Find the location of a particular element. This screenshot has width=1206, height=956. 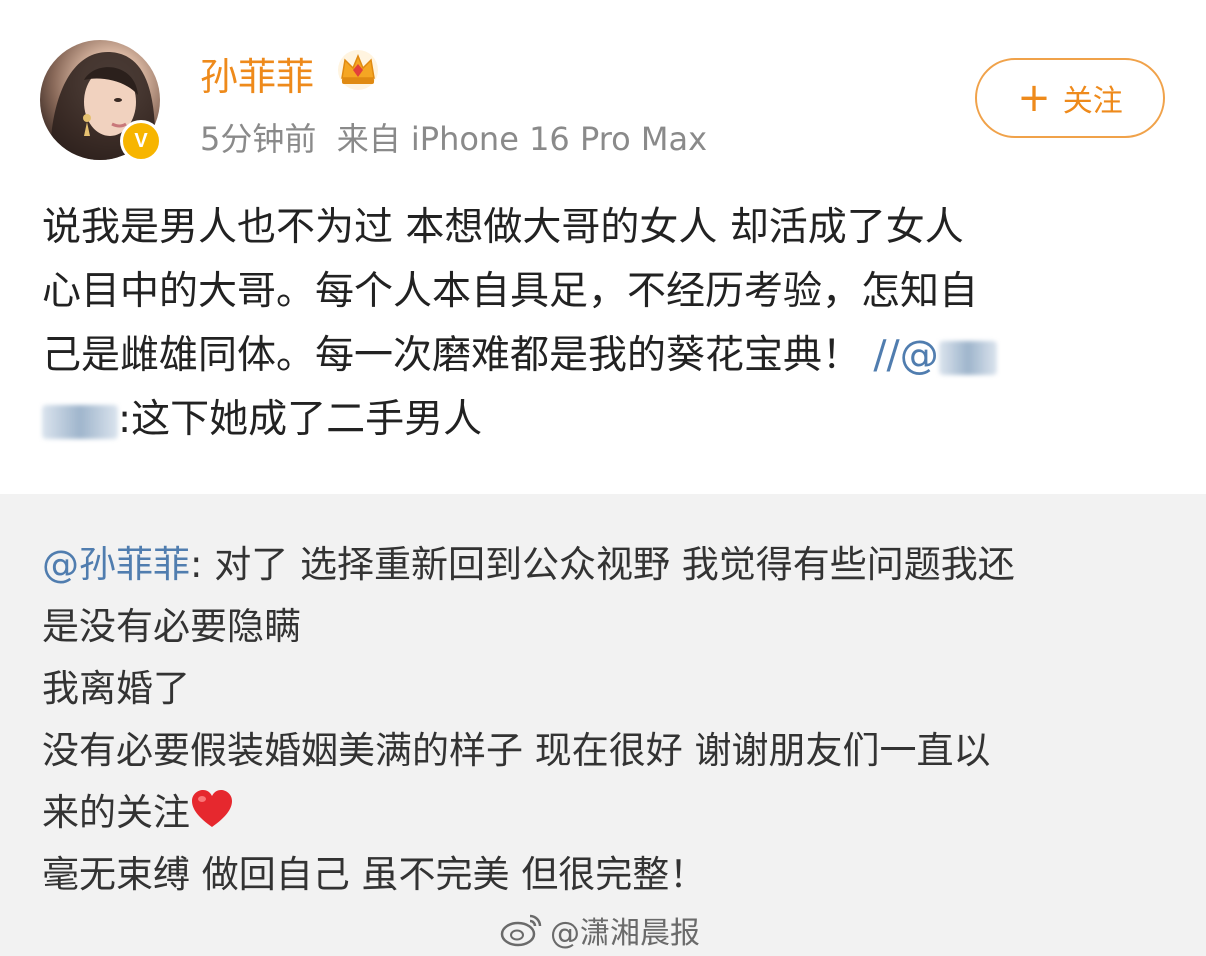

repost-line: 毫无束缚 做回自己 虽不完美 但很完整！ is located at coordinates (374, 874).